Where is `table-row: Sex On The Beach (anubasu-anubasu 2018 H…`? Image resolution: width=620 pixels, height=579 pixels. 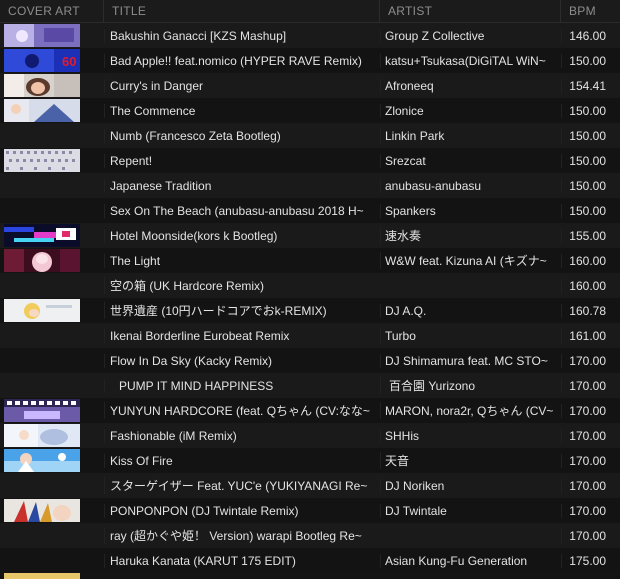 table-row: Sex On The Beach (anubasu-anubasu 2018 H… is located at coordinates (310, 210).